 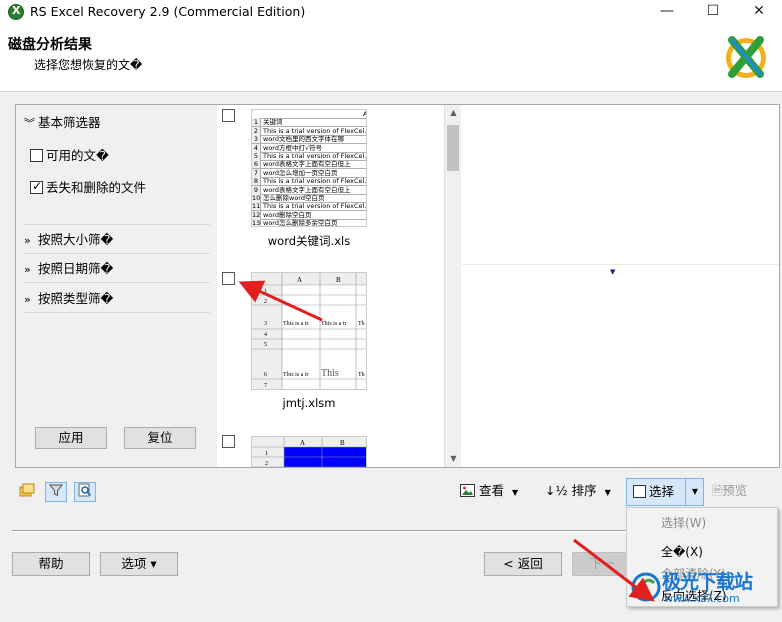 What do you see at coordinates (729, 491) in the screenshot?
I see `preview-button: 🗎预览` at bounding box center [729, 491].